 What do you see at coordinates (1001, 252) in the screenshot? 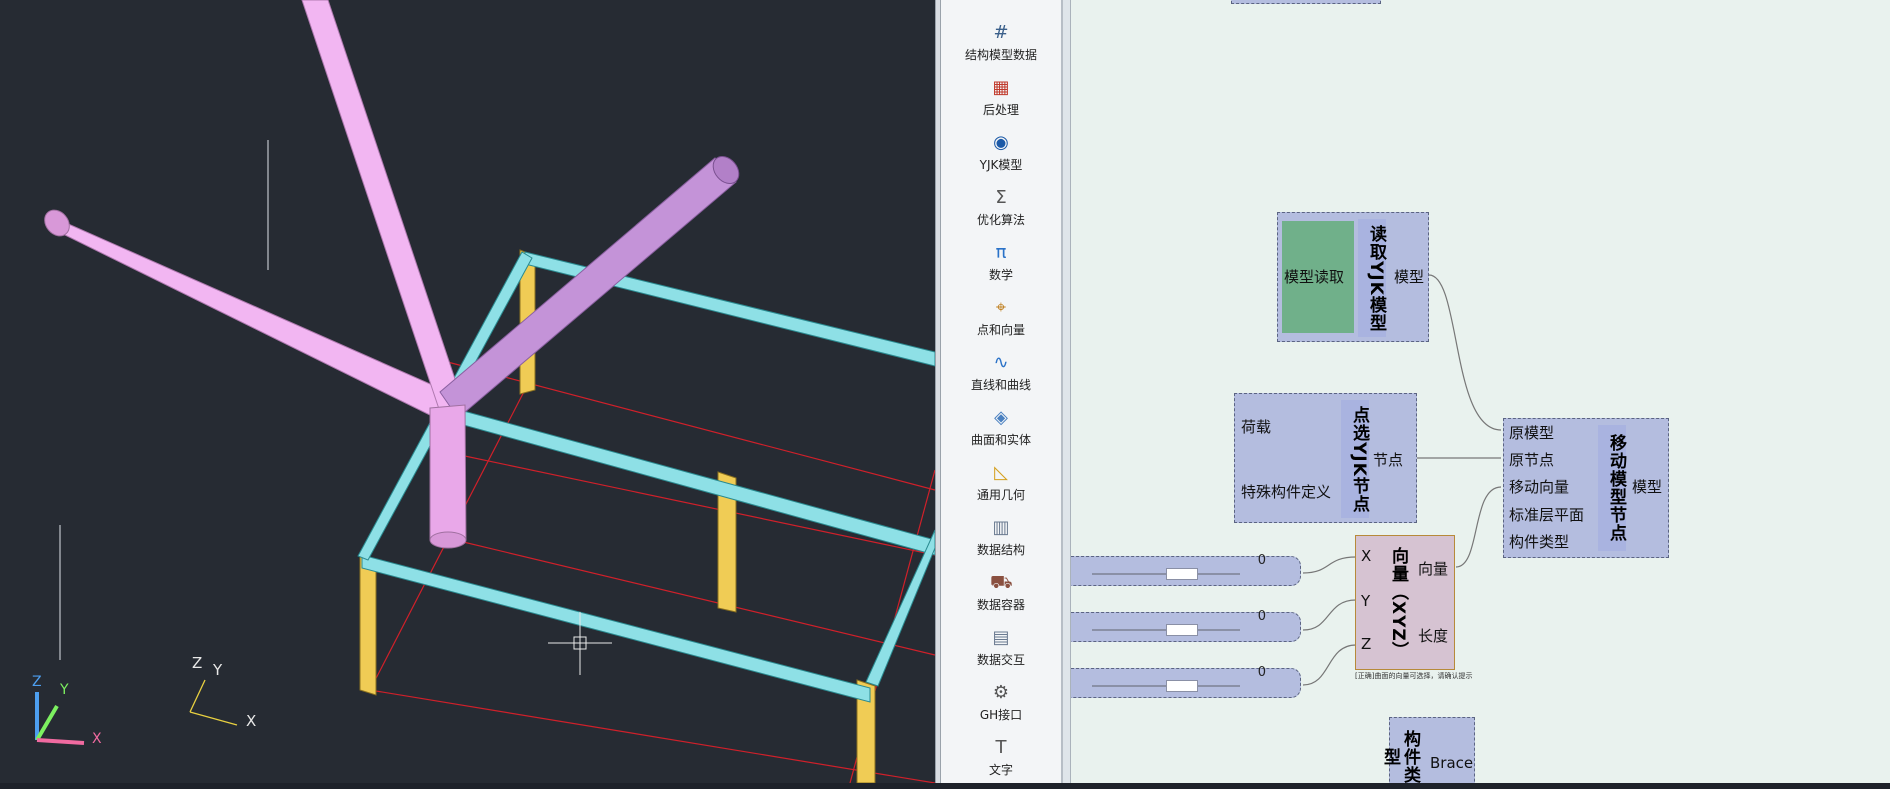
I see `pi-icon: π` at bounding box center [1001, 252].